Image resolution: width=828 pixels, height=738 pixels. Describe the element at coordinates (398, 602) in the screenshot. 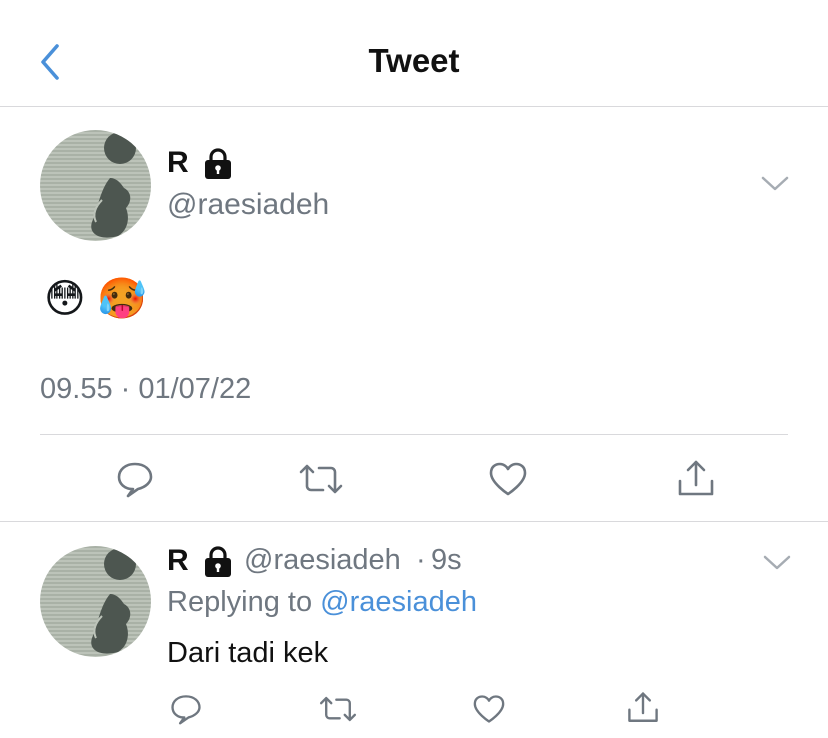

I see `replying-to-handle-link: @raesiadeh` at that location.